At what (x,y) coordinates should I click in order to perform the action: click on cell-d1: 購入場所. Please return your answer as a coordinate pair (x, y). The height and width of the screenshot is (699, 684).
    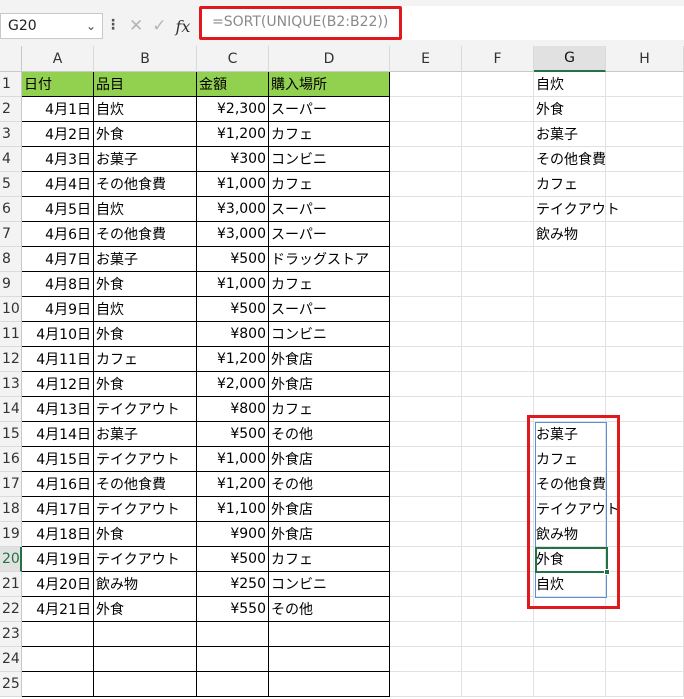
    Looking at the image, I should click on (329, 84).